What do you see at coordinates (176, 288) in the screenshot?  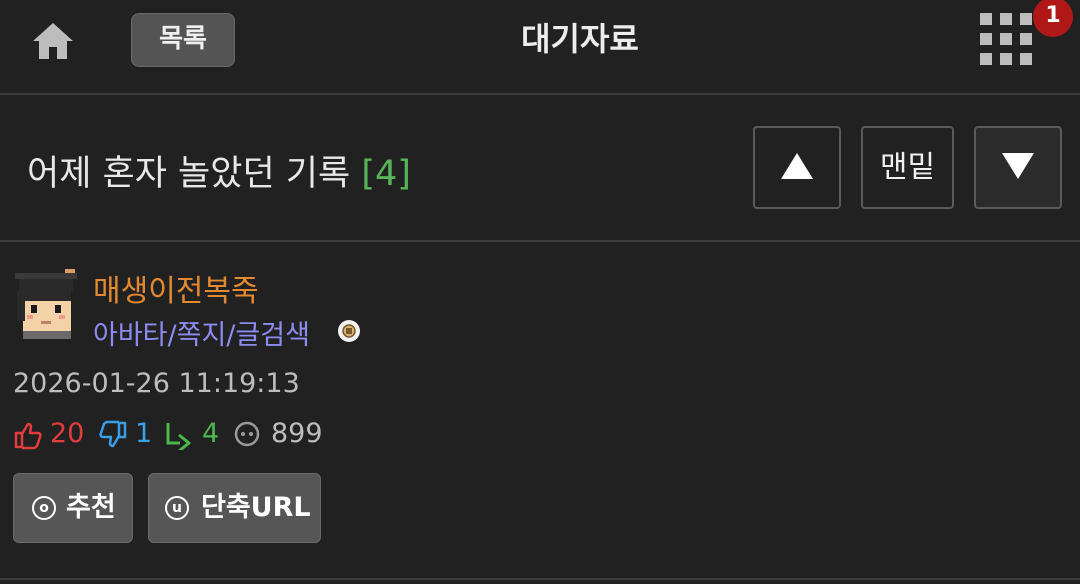 I see `author-nickname: 매생이전복죽` at bounding box center [176, 288].